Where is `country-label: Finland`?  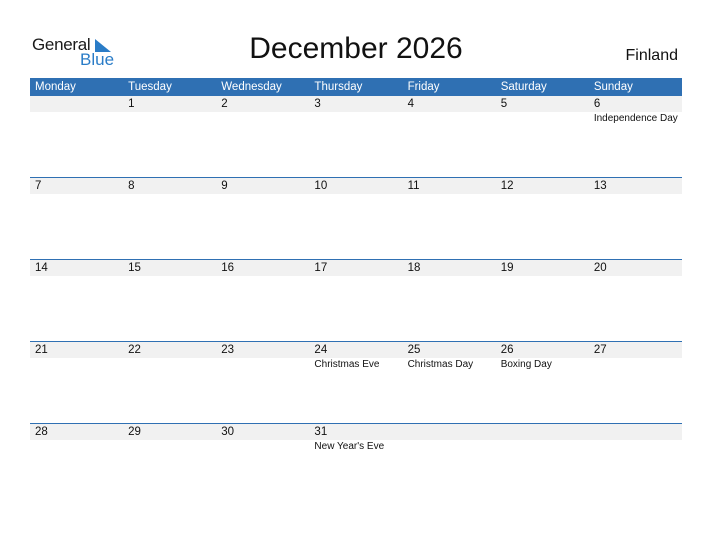 country-label: Finland is located at coordinates (651, 55).